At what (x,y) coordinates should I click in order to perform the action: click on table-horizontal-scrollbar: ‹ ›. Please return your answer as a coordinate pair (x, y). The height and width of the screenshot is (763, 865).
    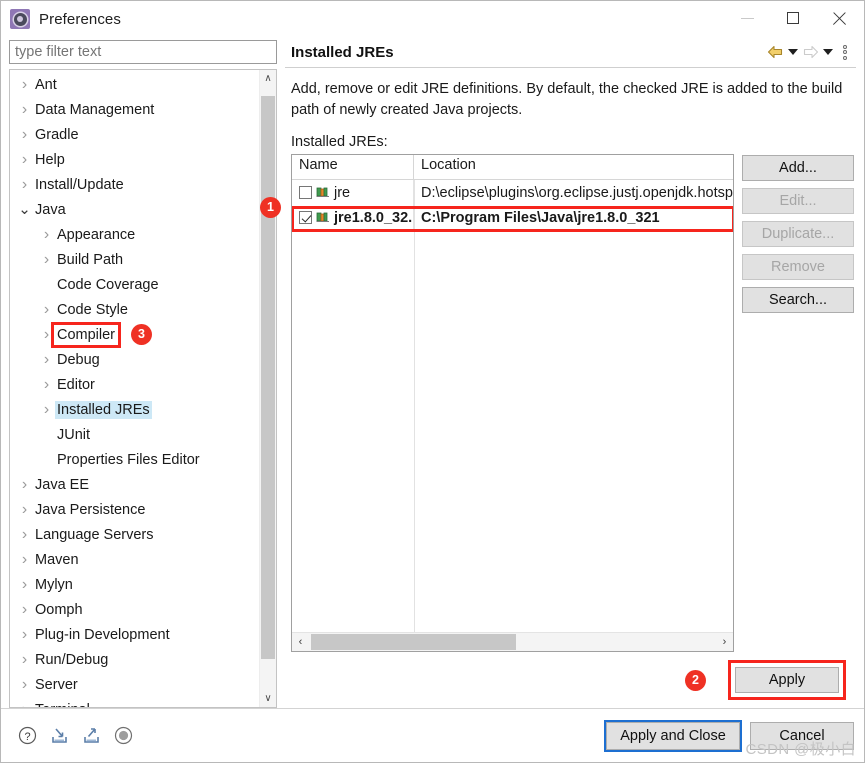
    Looking at the image, I should click on (512, 641).